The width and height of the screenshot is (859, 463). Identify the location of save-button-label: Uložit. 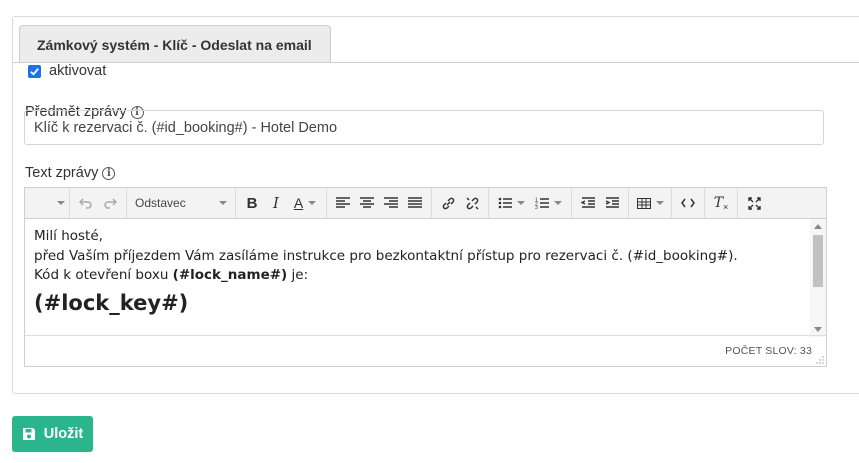
(63, 434).